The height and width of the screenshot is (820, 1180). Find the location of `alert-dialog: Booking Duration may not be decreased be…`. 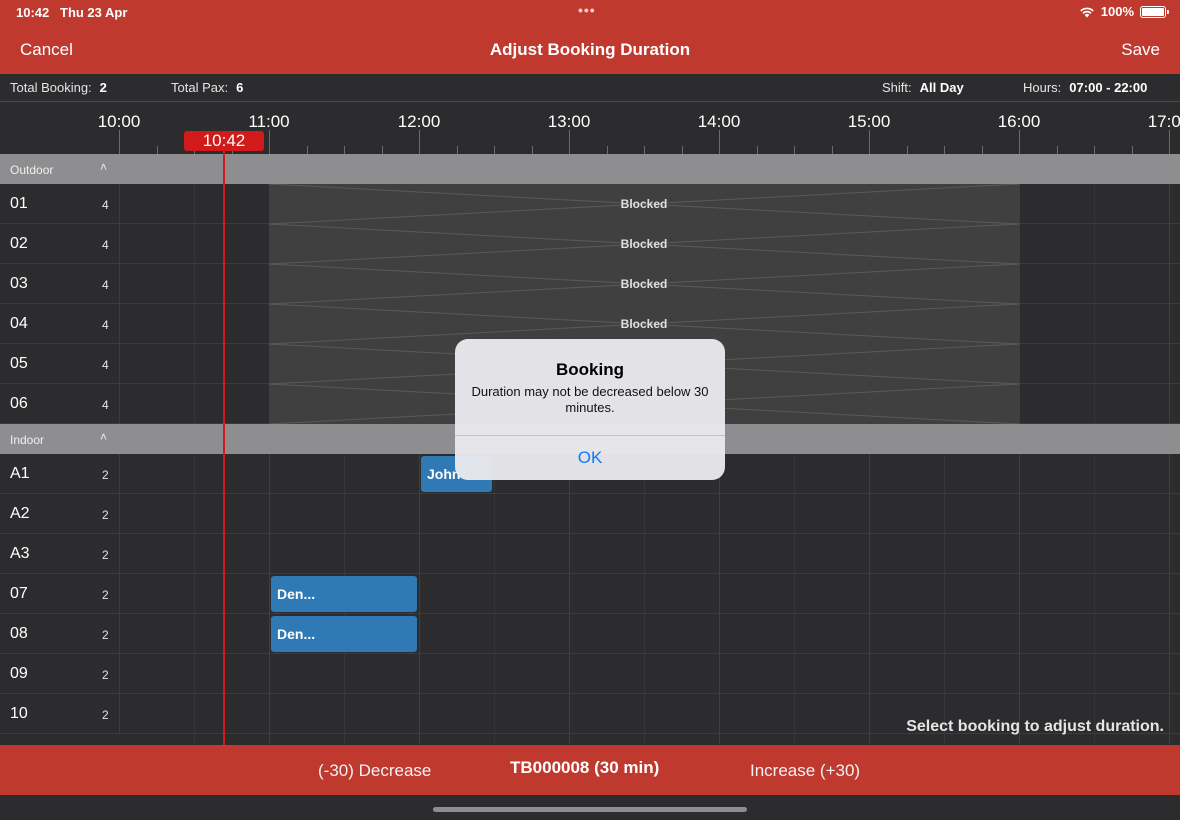

alert-dialog: Booking Duration may not be decreased be… is located at coordinates (590, 409).